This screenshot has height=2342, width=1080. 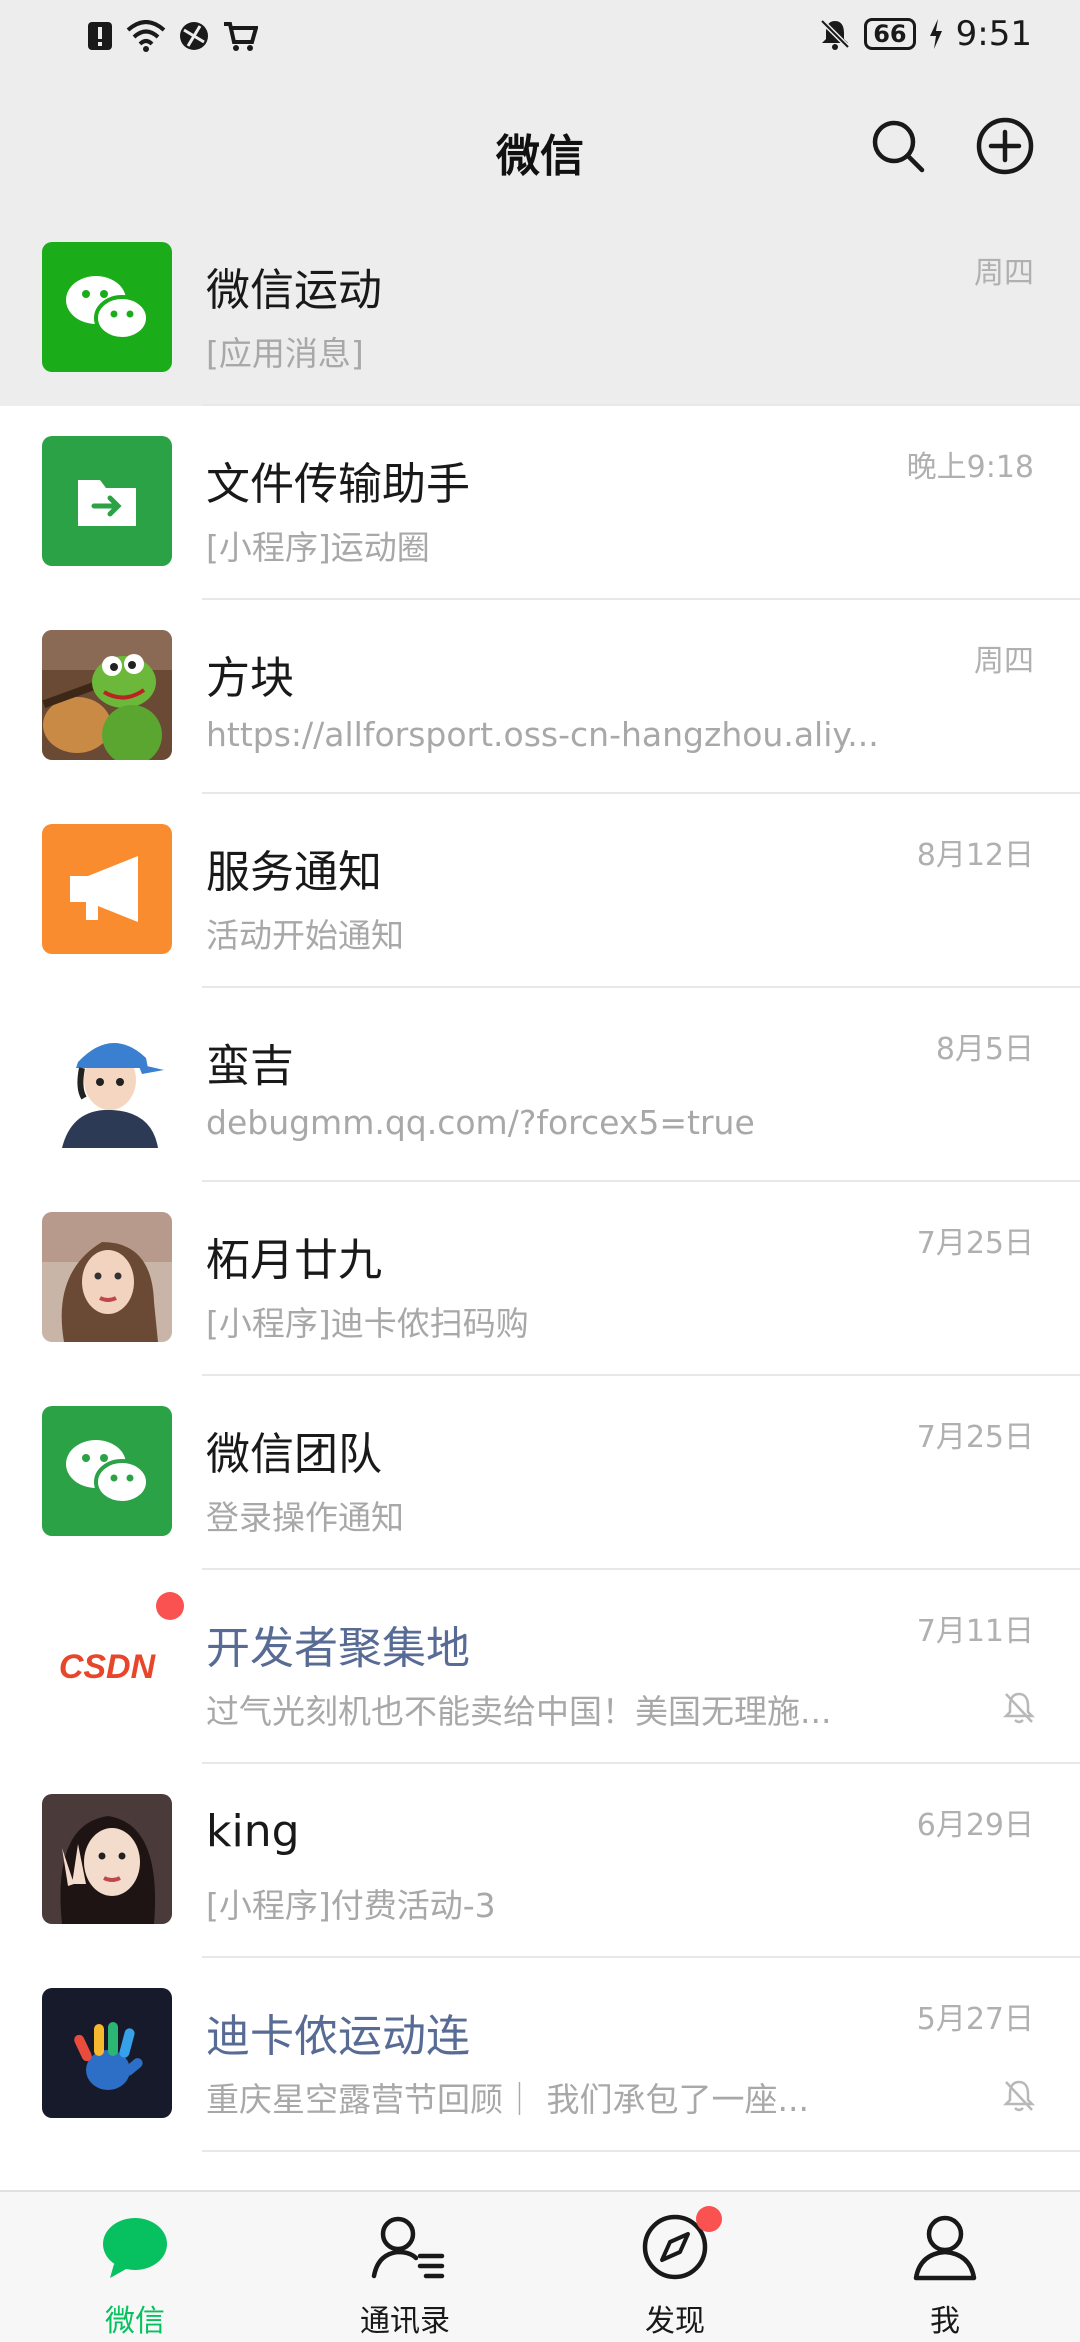 What do you see at coordinates (540, 309) in the screenshot?
I see `chat-item: 微信运动 [应用消息] 周四` at bounding box center [540, 309].